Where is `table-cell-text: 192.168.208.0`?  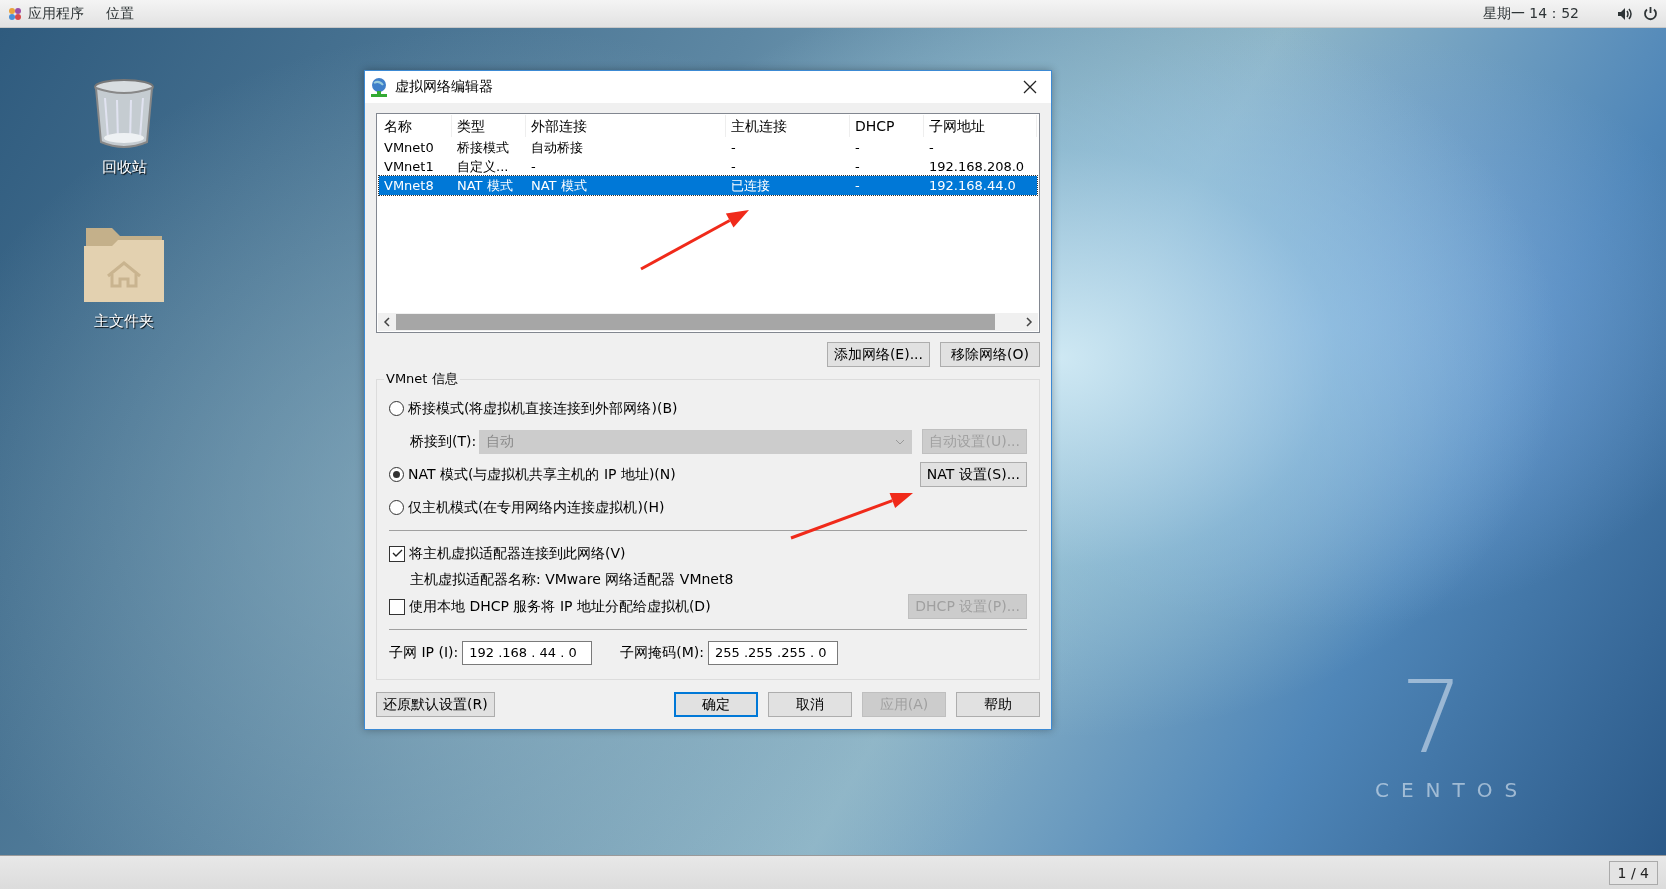
table-cell-text: 192.168.208.0 is located at coordinates (977, 166).